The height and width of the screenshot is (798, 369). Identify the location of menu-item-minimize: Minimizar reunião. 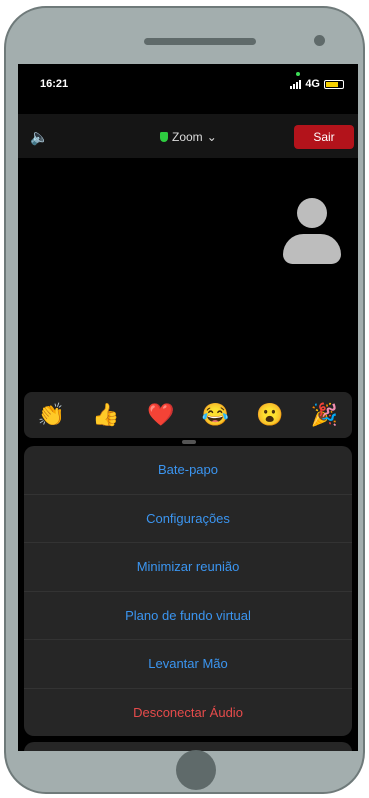
(188, 567).